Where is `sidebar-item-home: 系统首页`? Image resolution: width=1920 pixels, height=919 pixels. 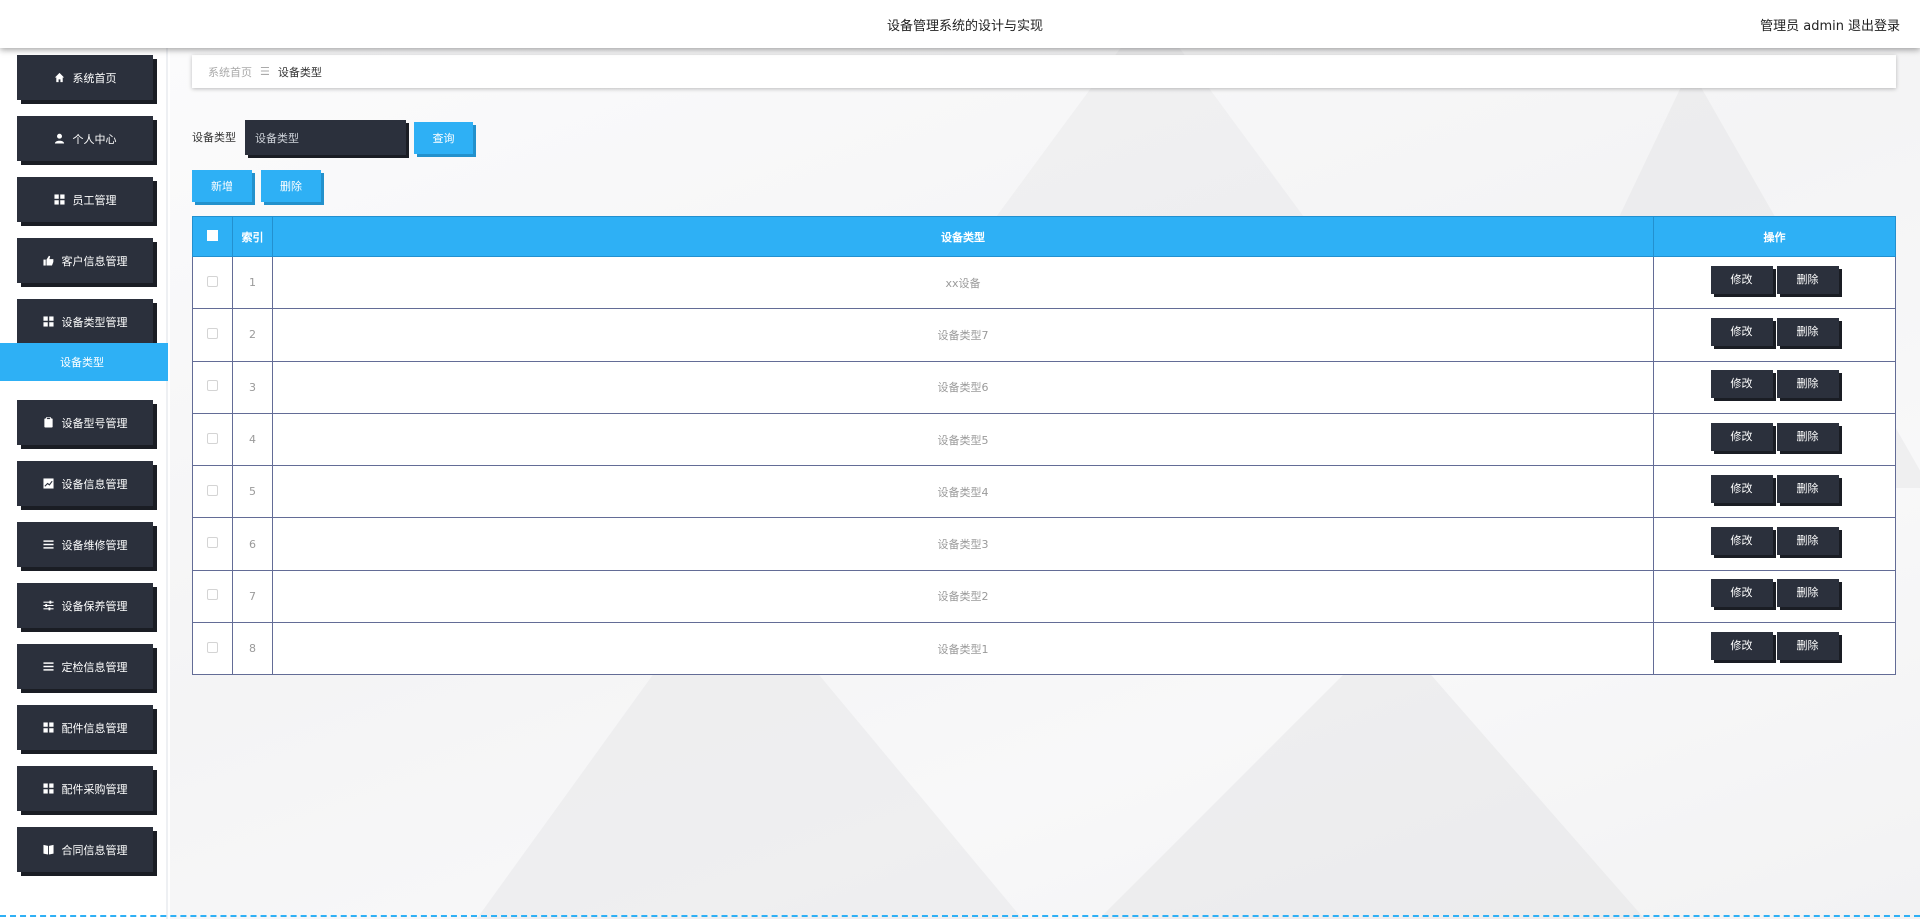 sidebar-item-home: 系统首页 is located at coordinates (85, 77).